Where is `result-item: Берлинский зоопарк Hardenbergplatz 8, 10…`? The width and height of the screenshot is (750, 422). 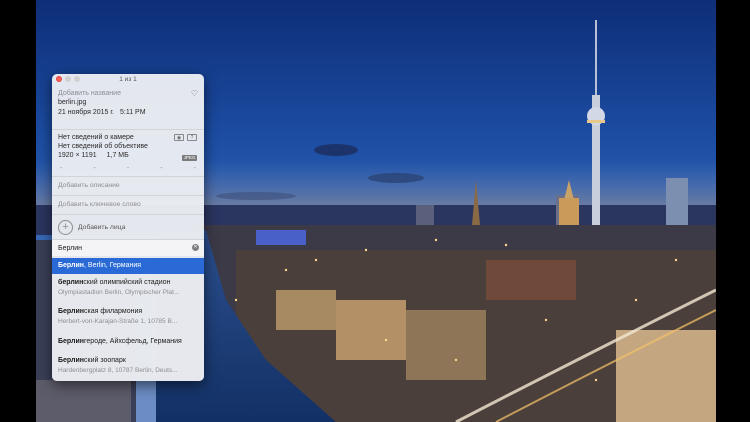 result-item: Берлинский зоопарк Hardenbergplatz 8, 10… is located at coordinates (128, 366).